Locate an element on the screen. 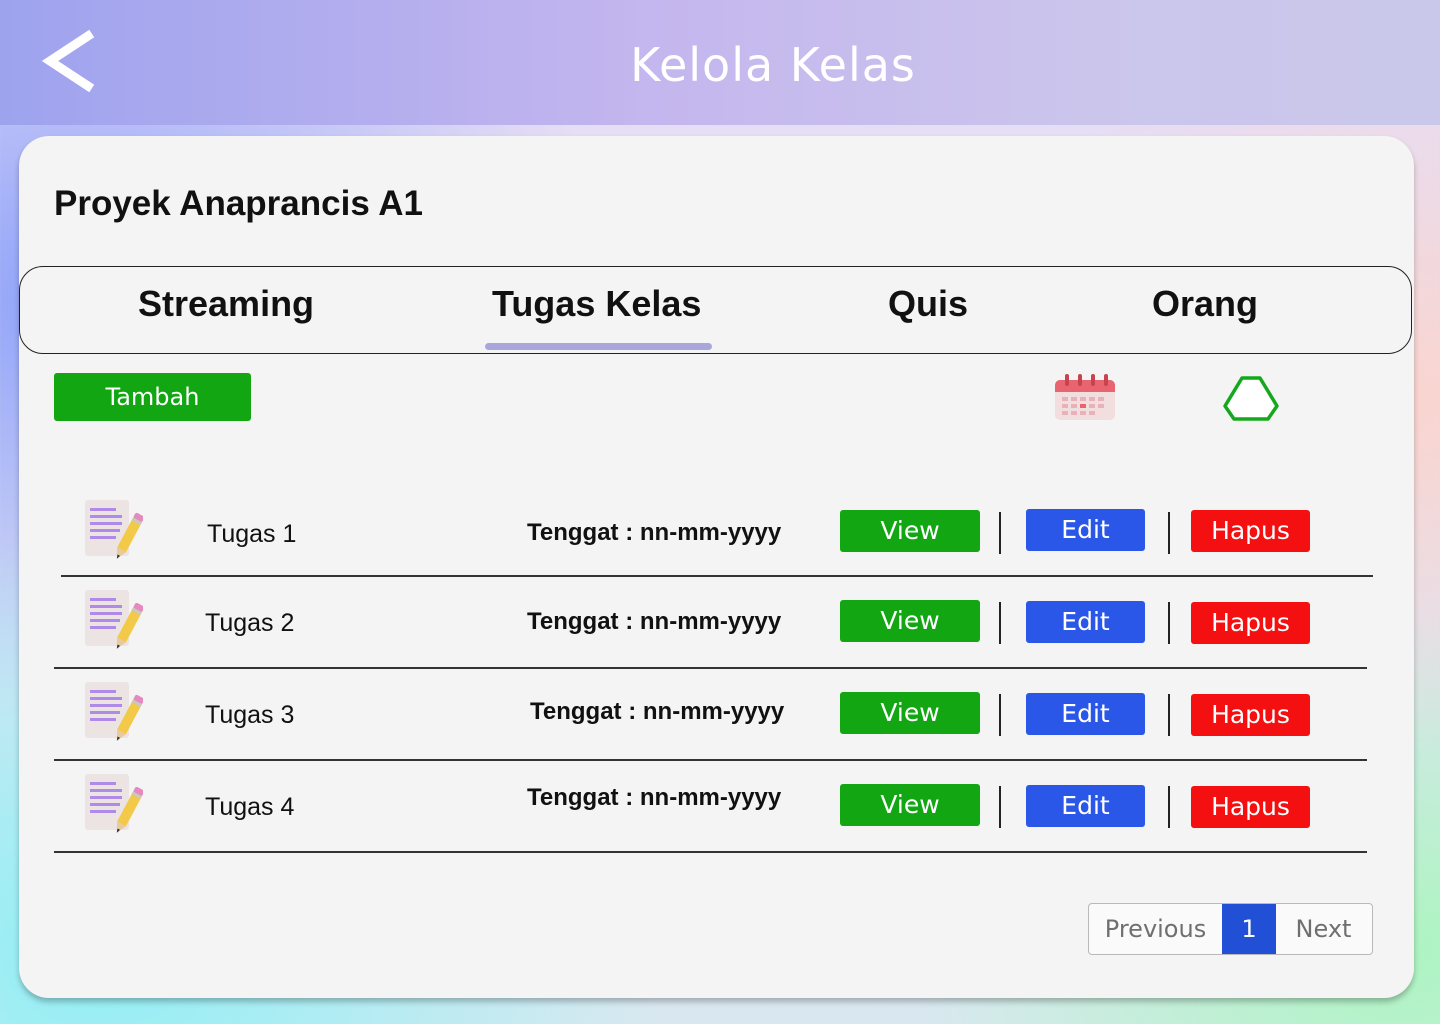 Image resolution: width=1440 pixels, height=1024 pixels. google-drive-icon is located at coordinates (1251, 398).